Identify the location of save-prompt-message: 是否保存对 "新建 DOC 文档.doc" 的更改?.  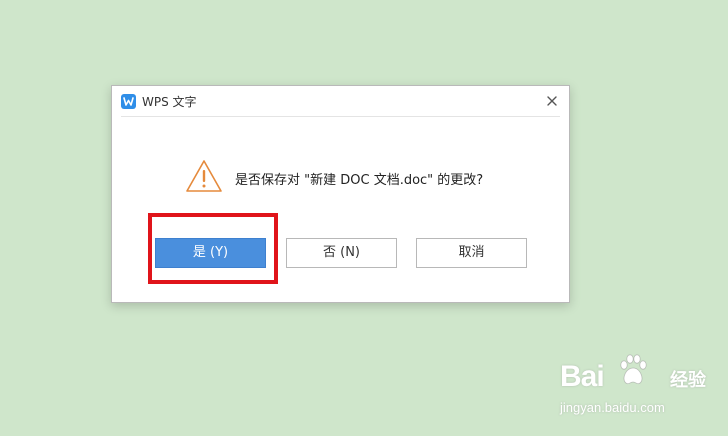
(359, 180).